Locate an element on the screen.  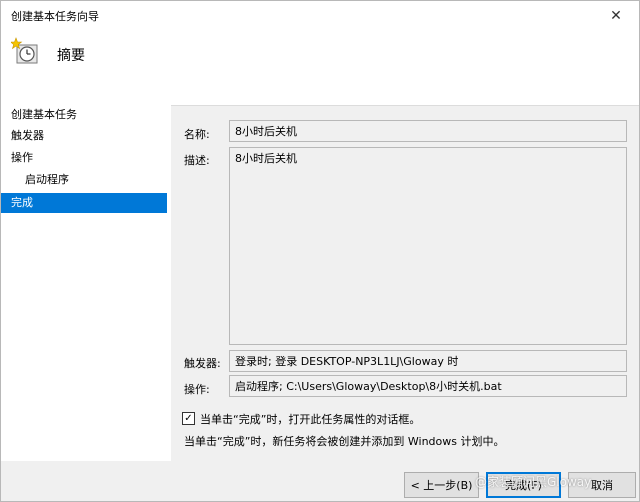
close-button: ✕ is located at coordinates (616, 16).